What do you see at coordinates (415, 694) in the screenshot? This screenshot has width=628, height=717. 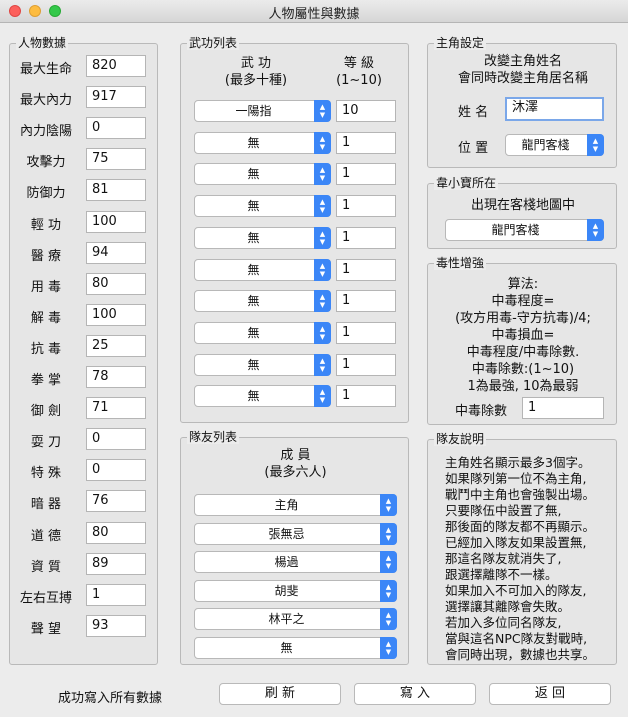 I see `write-button: 寫 入` at bounding box center [415, 694].